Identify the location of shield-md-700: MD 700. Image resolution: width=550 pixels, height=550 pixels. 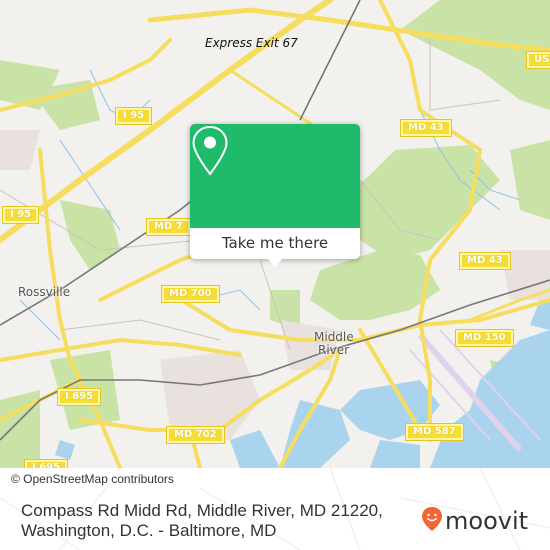
(190, 294).